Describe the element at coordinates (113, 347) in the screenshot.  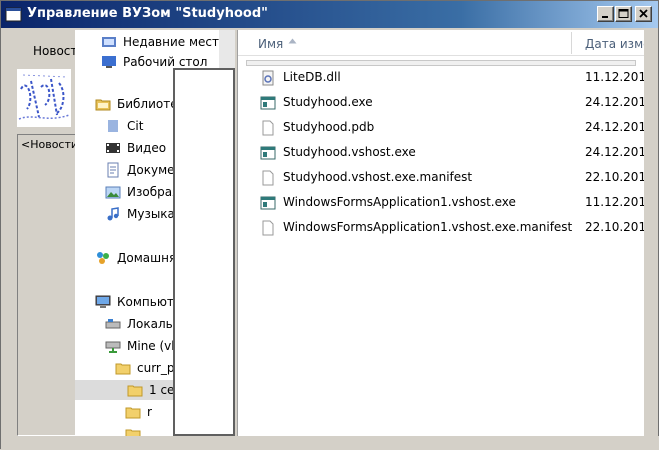
I see `network-drive-icon` at that location.